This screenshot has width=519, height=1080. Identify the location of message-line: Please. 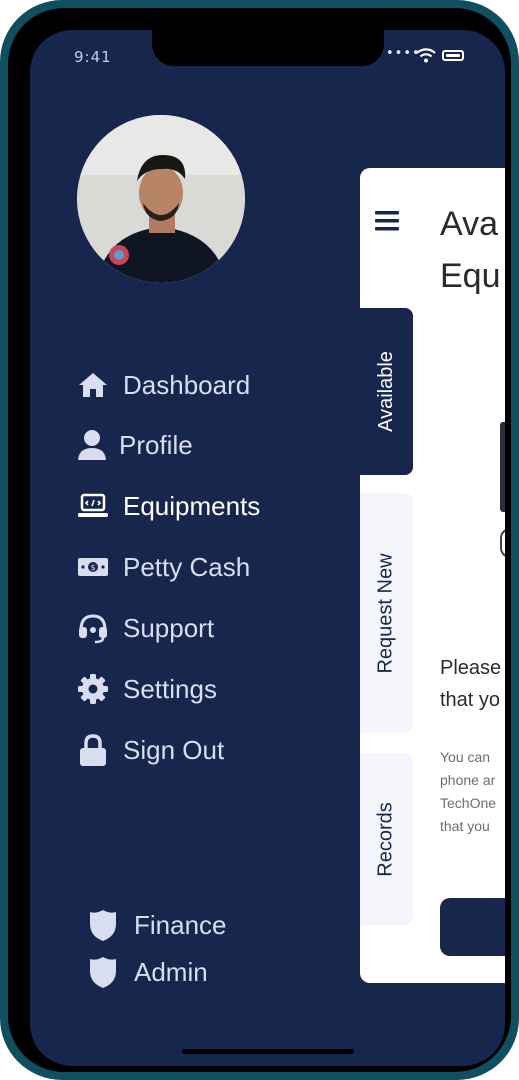
(471, 668).